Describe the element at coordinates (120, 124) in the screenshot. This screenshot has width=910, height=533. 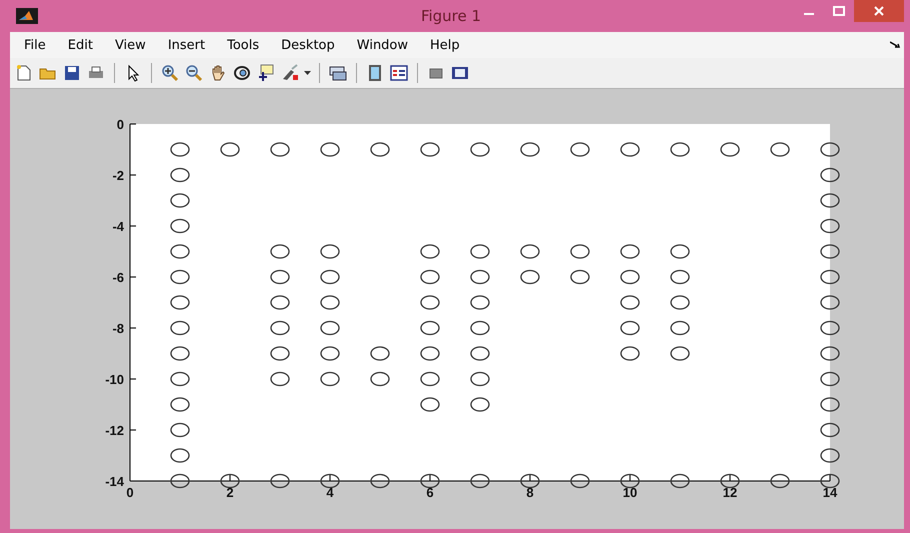
I see `tick-label: 0` at that location.